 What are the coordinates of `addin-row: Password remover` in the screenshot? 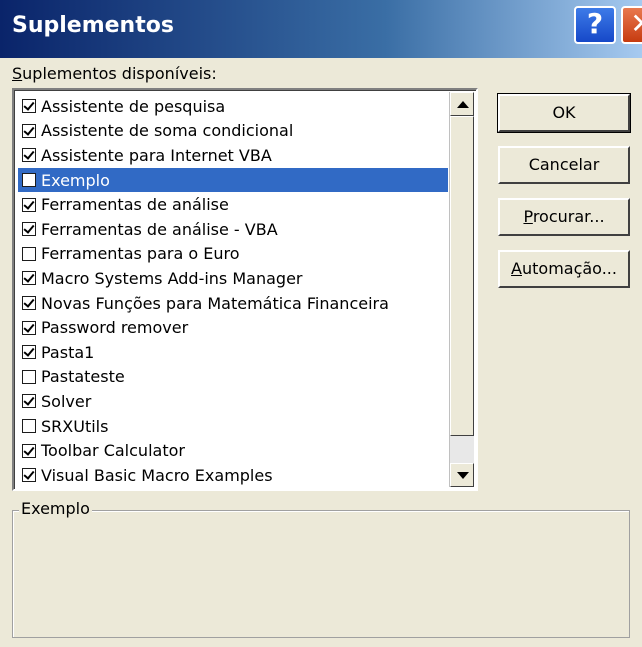 It's located at (233, 327).